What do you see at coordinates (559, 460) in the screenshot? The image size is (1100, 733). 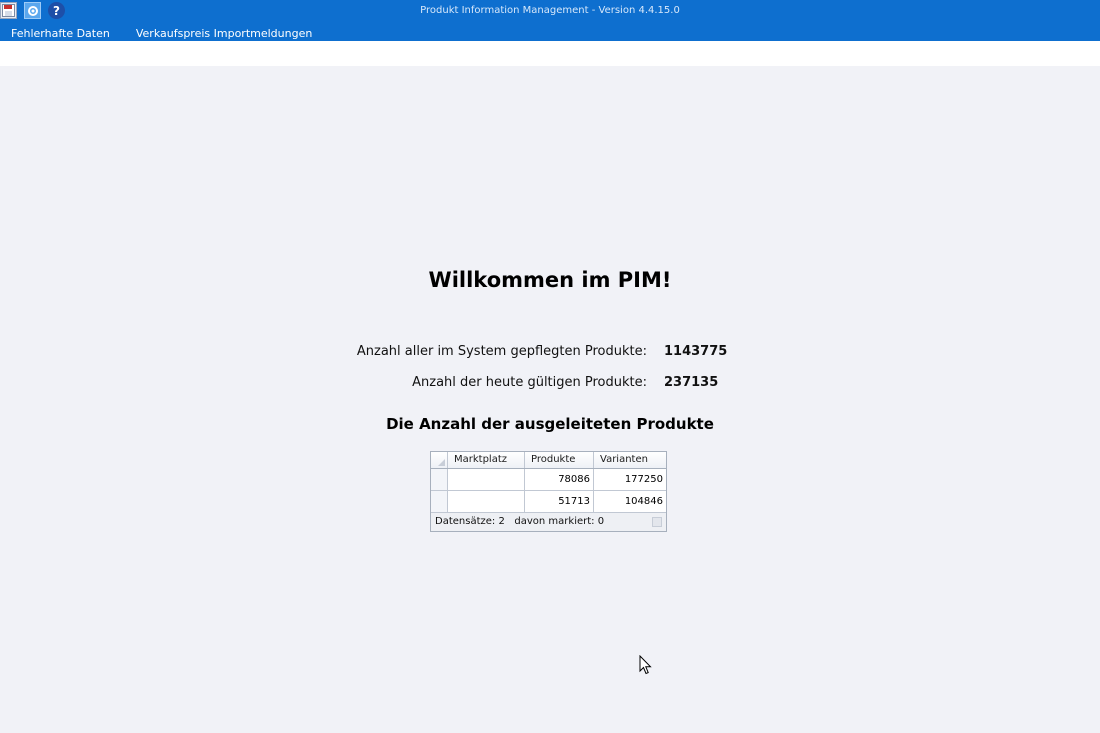 I see `column-header-produkte: Produkte` at bounding box center [559, 460].